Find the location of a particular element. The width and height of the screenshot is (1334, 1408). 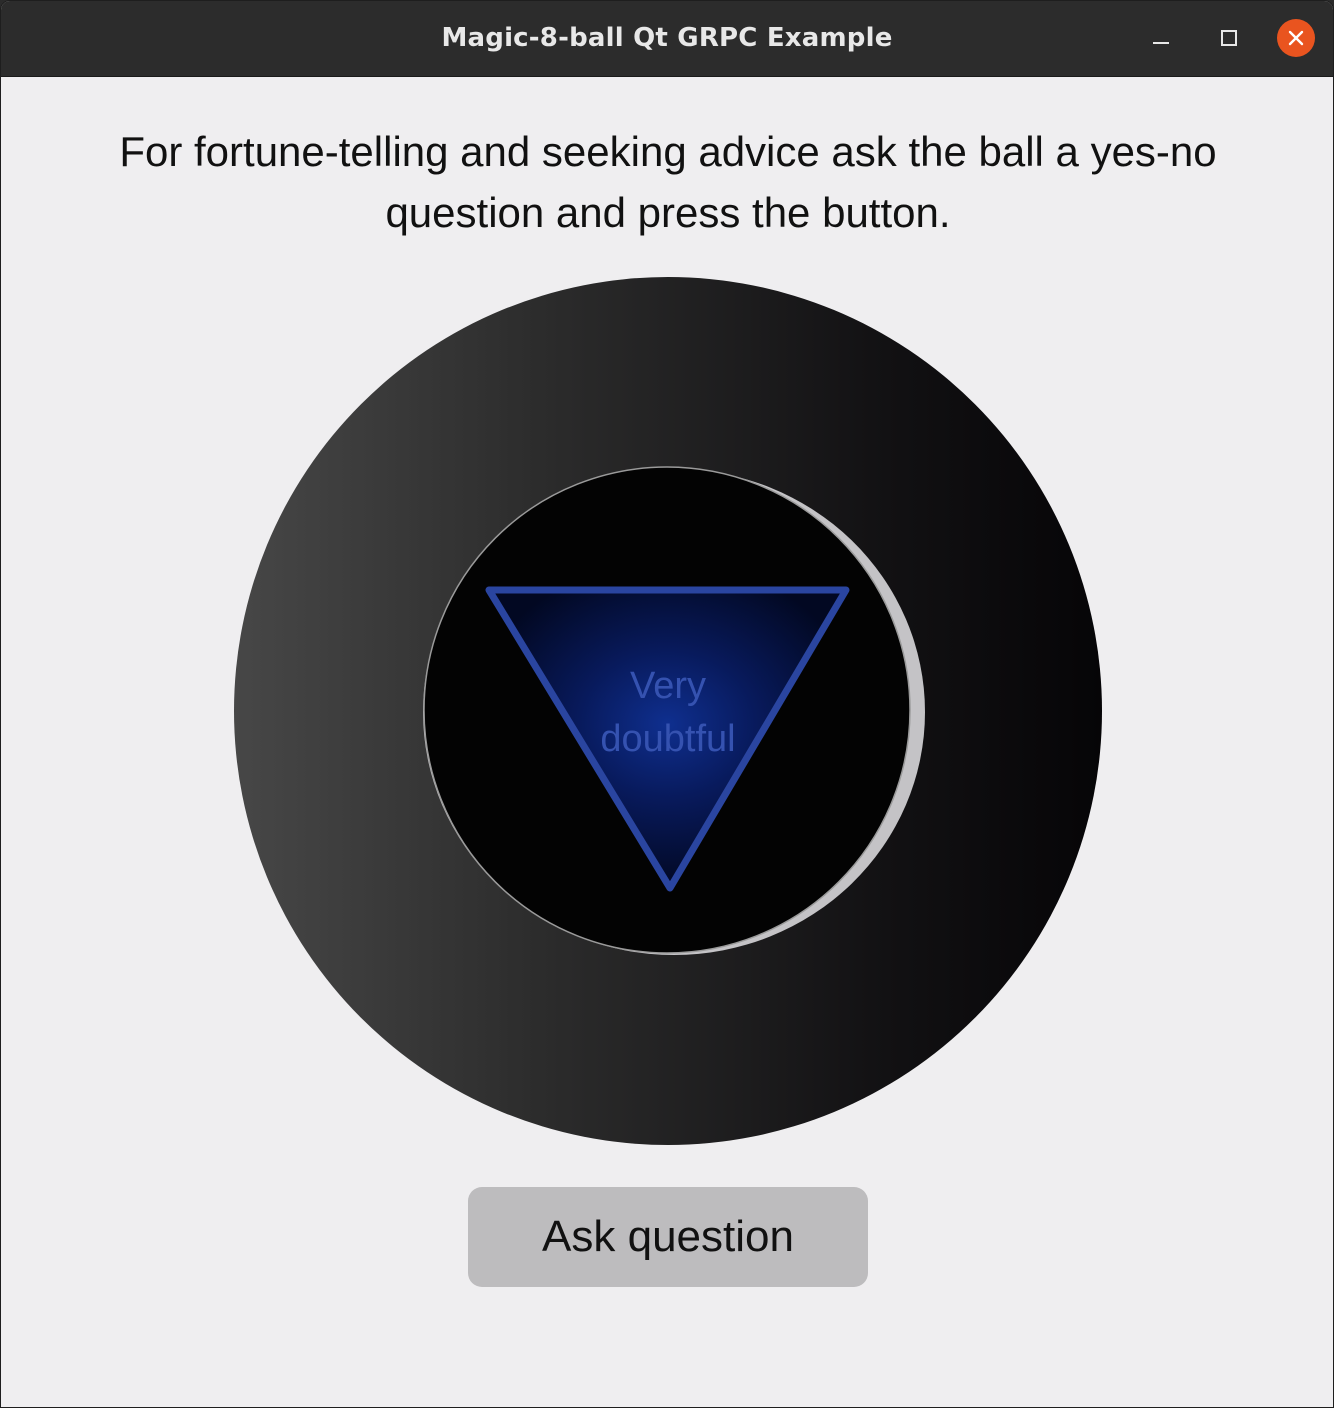

close-icon is located at coordinates (1296, 38).